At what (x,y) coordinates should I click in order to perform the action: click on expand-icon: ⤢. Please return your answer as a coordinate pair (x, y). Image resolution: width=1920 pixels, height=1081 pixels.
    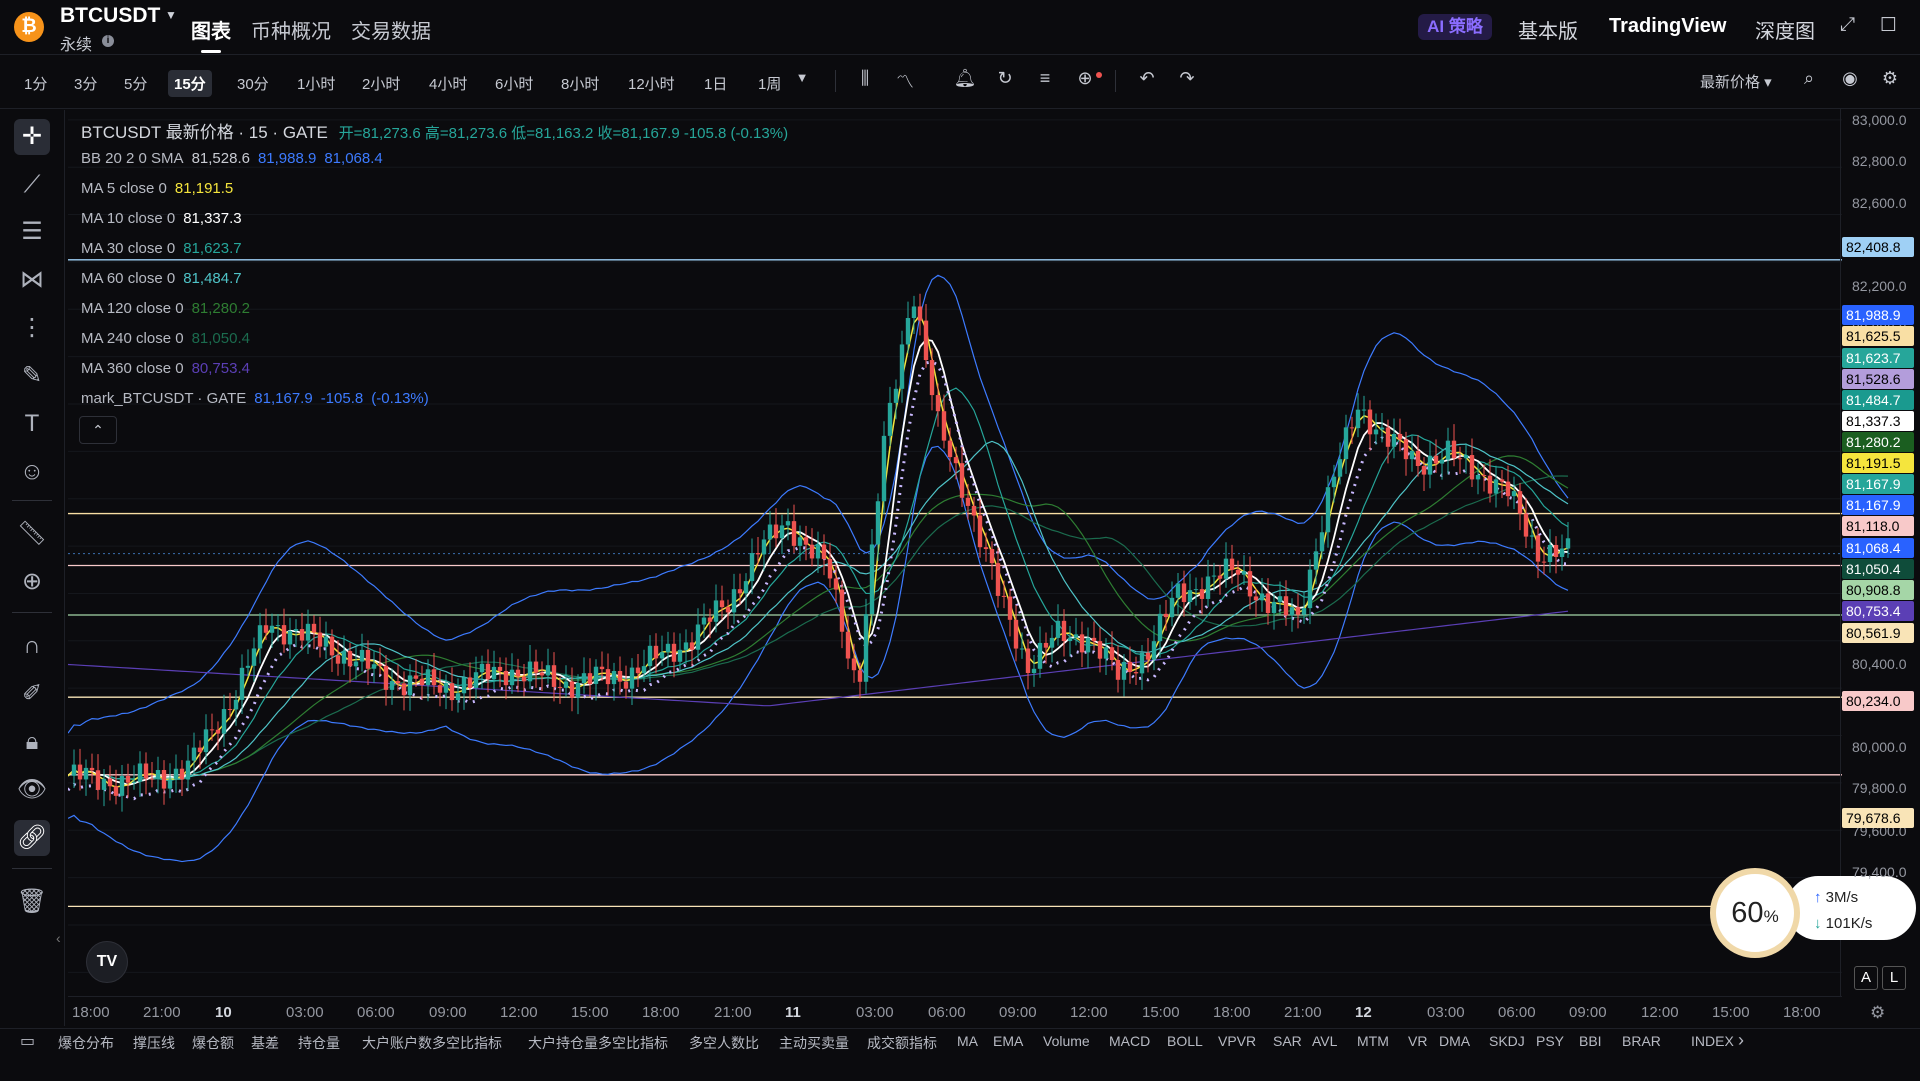
    Looking at the image, I should click on (1847, 25).